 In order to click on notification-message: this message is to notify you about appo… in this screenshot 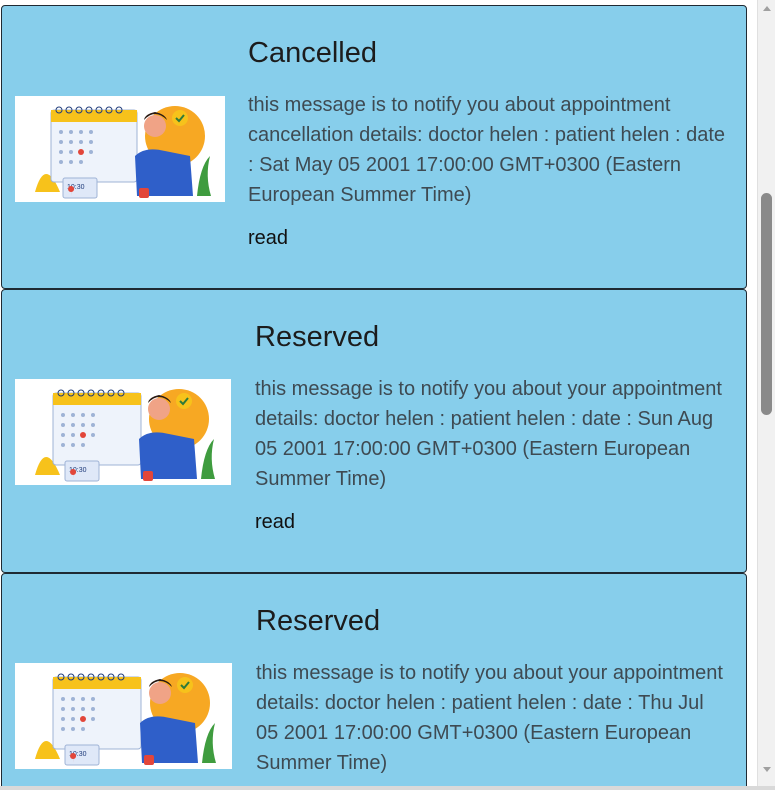, I will do `click(486, 150)`.